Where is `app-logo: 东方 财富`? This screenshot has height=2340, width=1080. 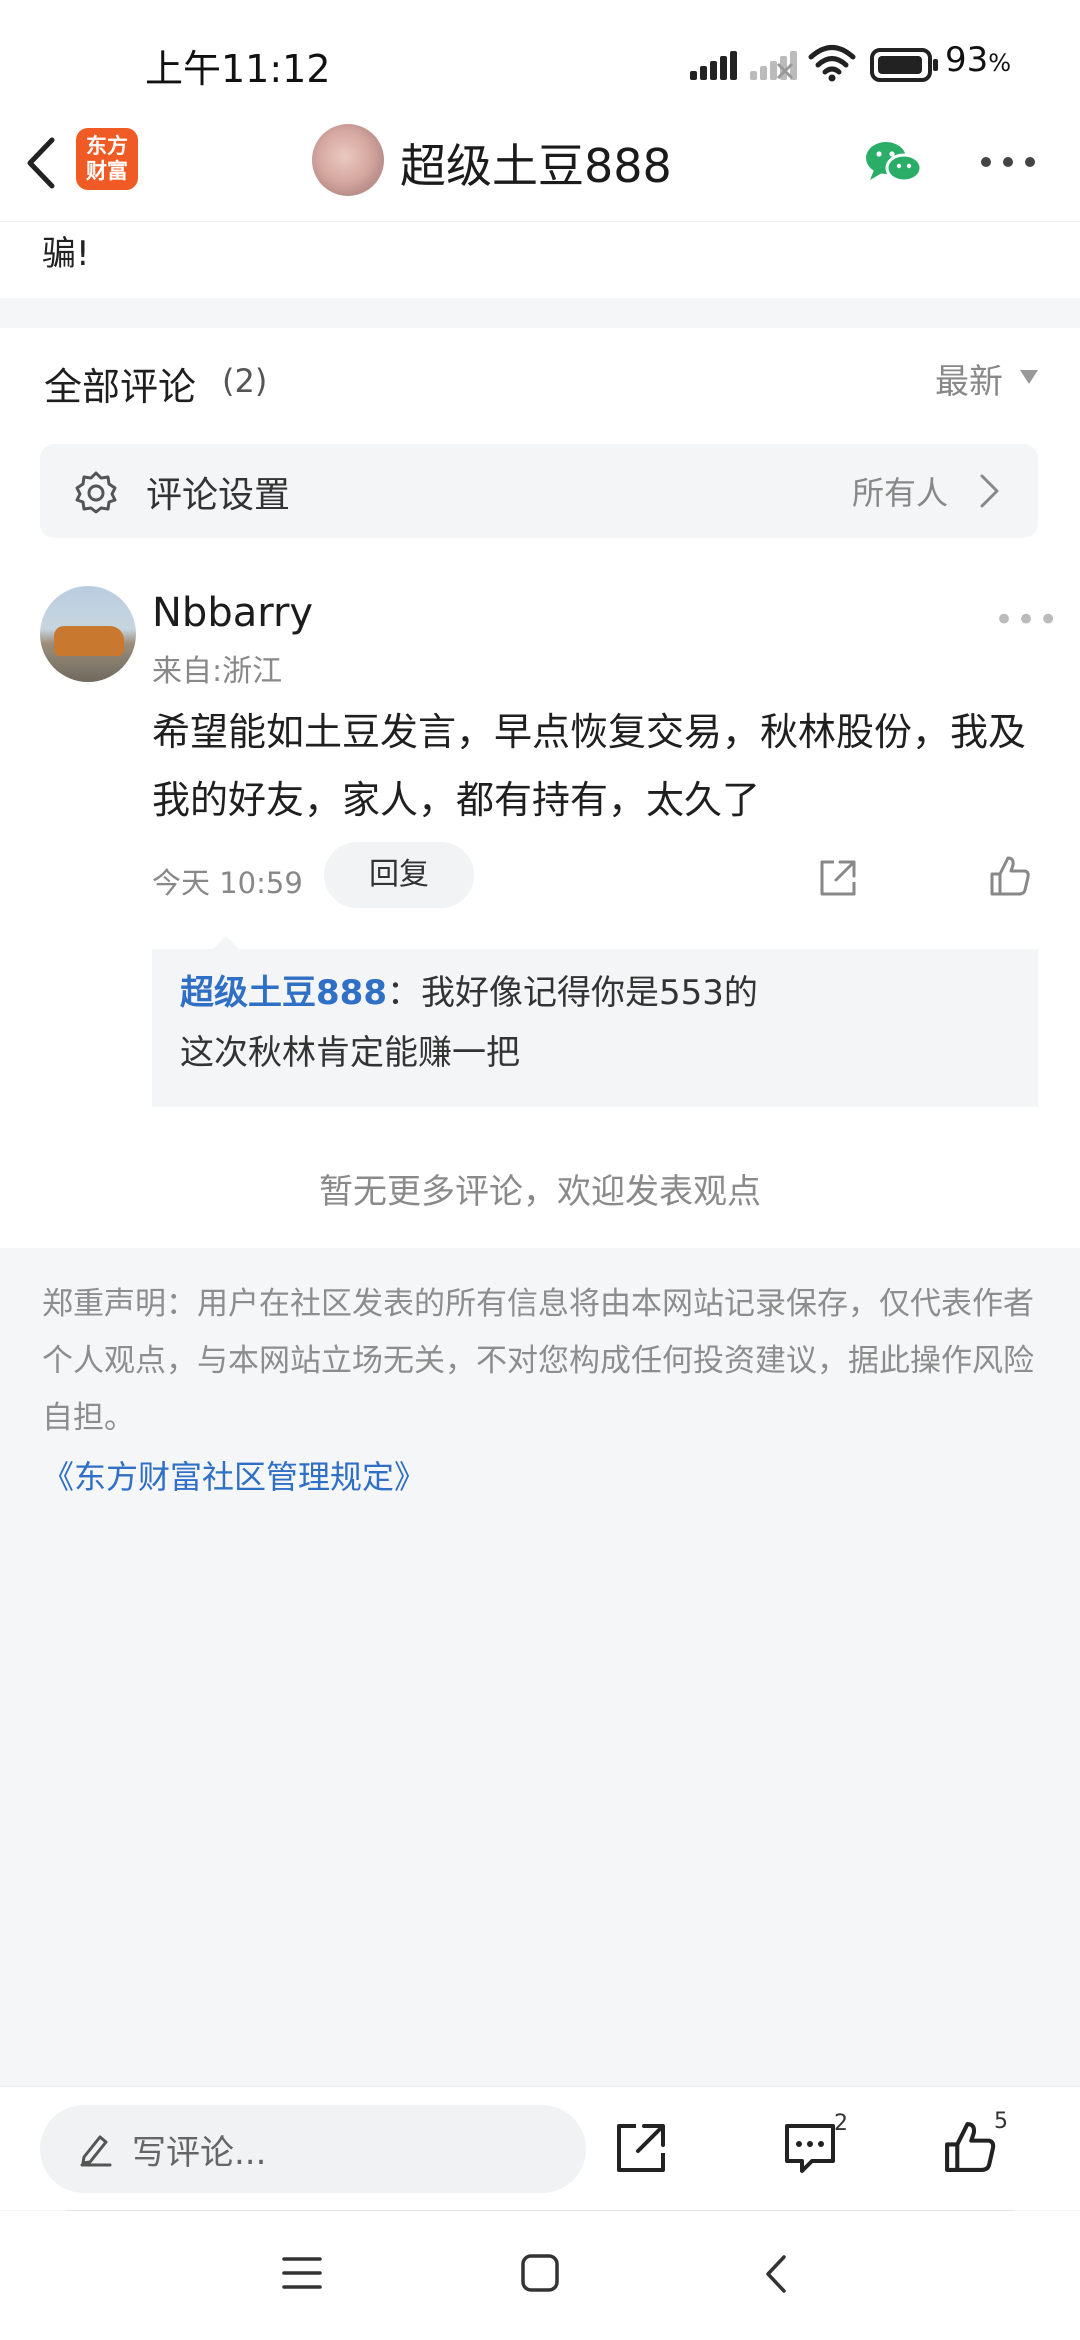
app-logo: 东方 财富 is located at coordinates (107, 159).